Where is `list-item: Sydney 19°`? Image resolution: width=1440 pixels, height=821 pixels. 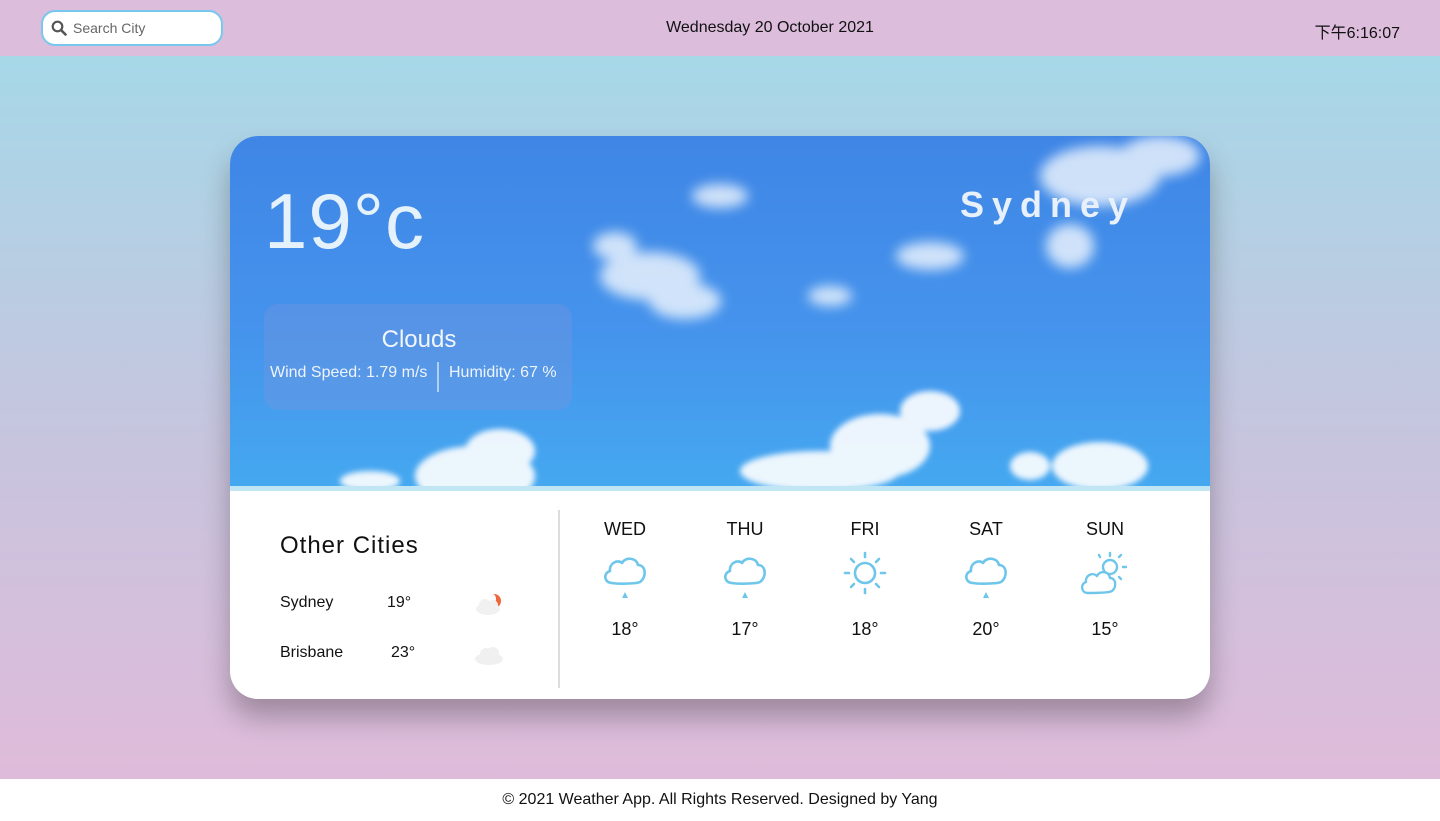 list-item: Sydney 19° is located at coordinates (400, 604).